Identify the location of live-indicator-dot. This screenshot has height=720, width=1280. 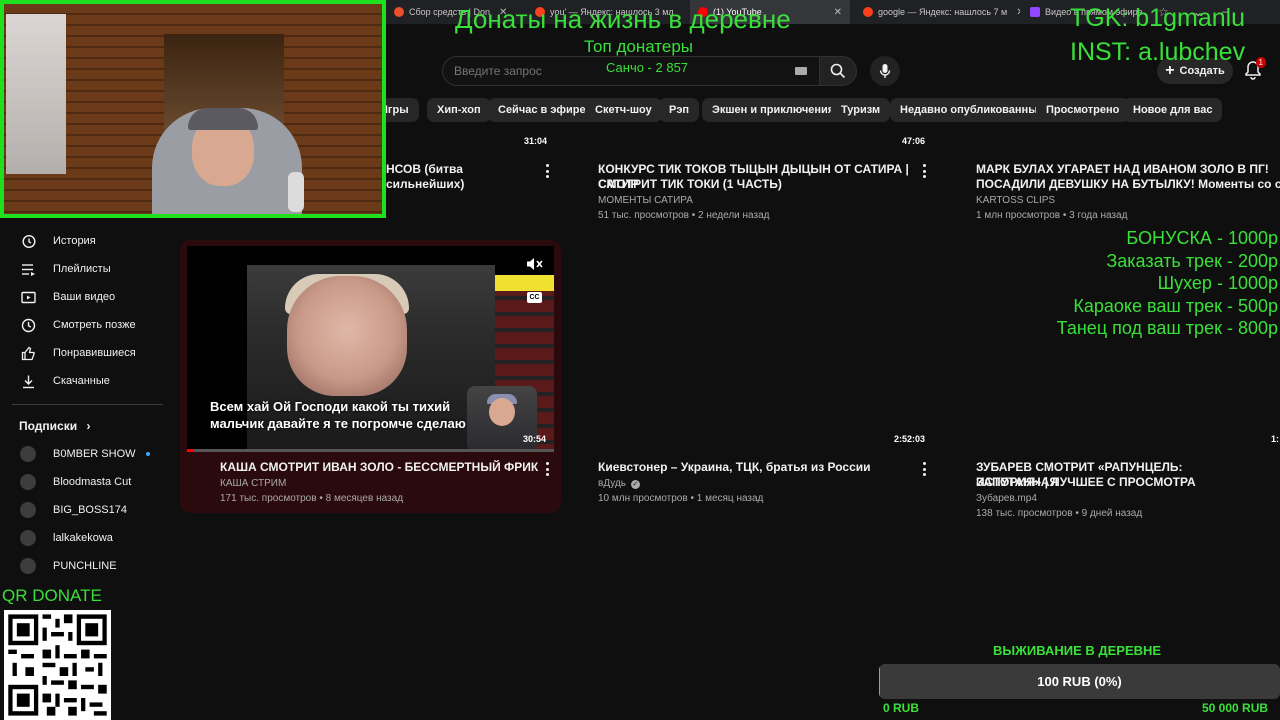
(147, 454).